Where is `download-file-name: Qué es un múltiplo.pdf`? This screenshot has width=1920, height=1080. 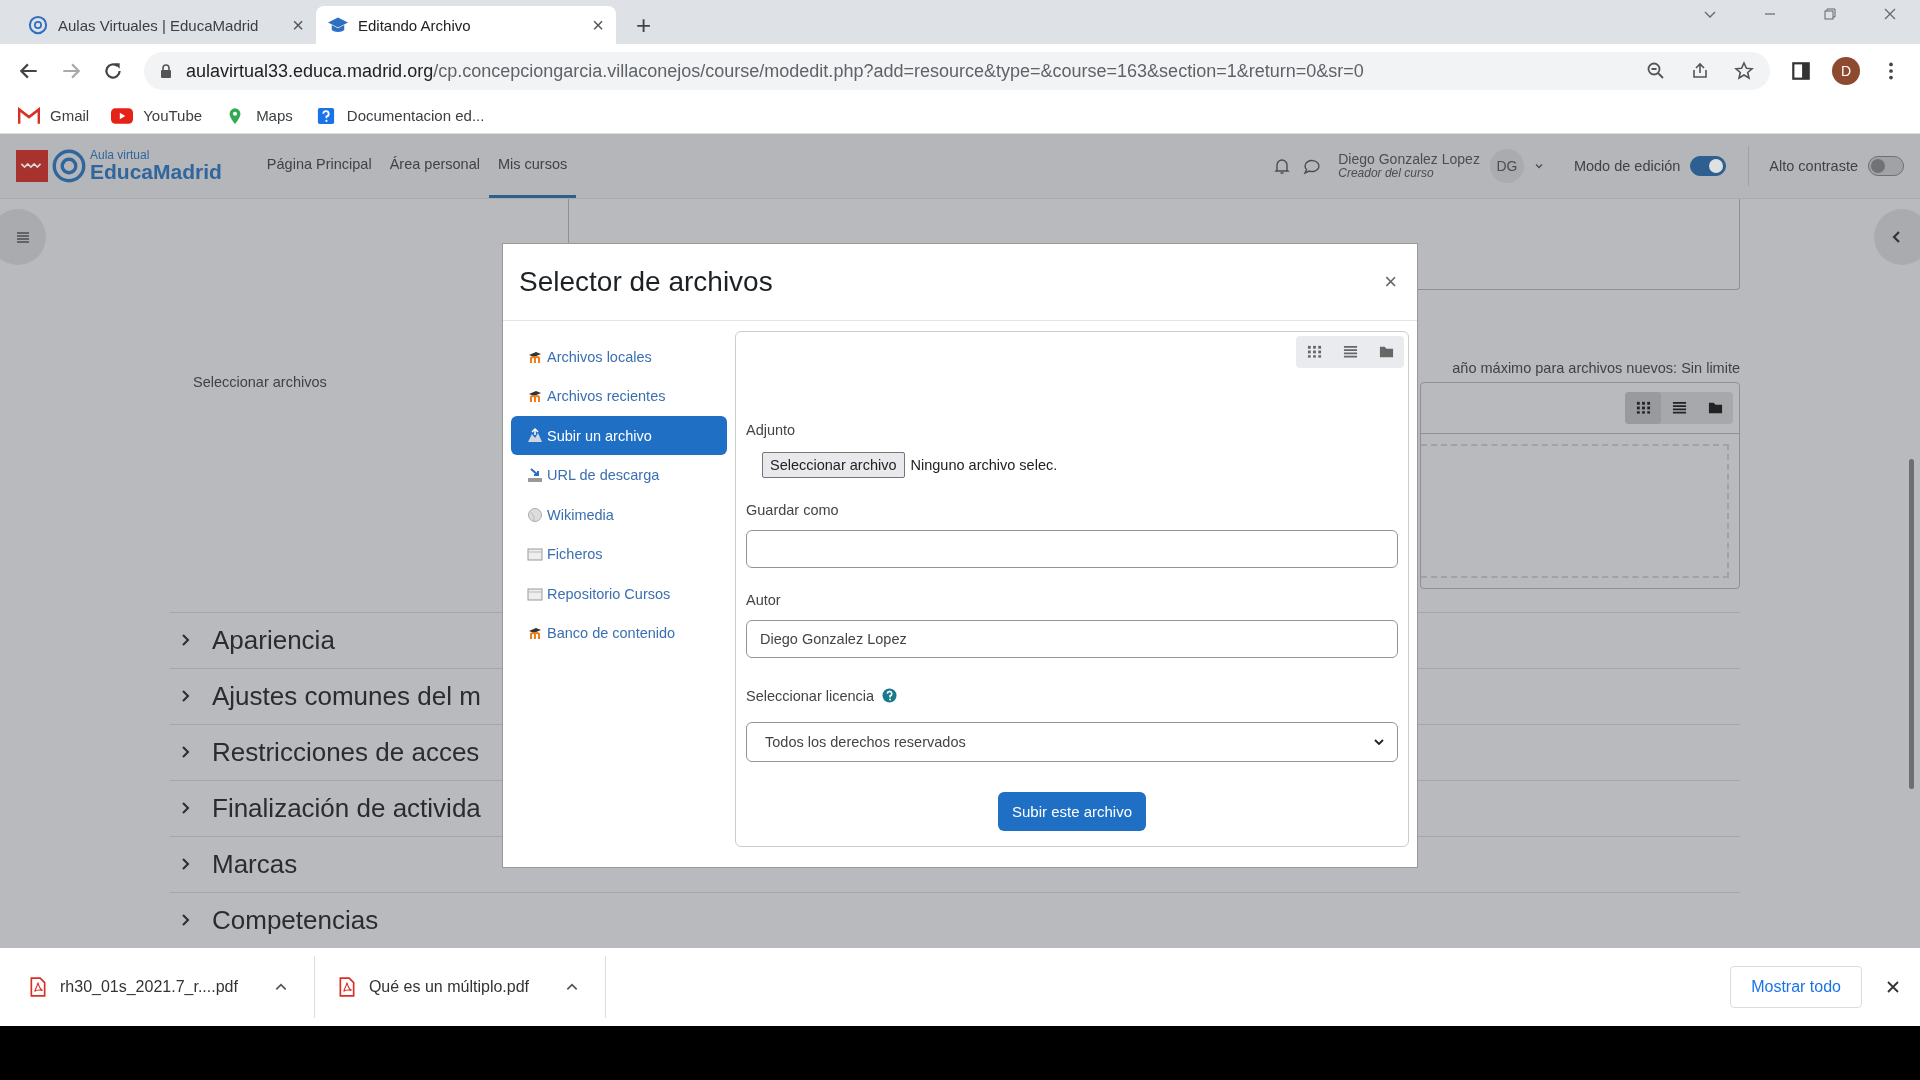
download-file-name: Qué es un múltiplo.pdf is located at coordinates (448, 987).